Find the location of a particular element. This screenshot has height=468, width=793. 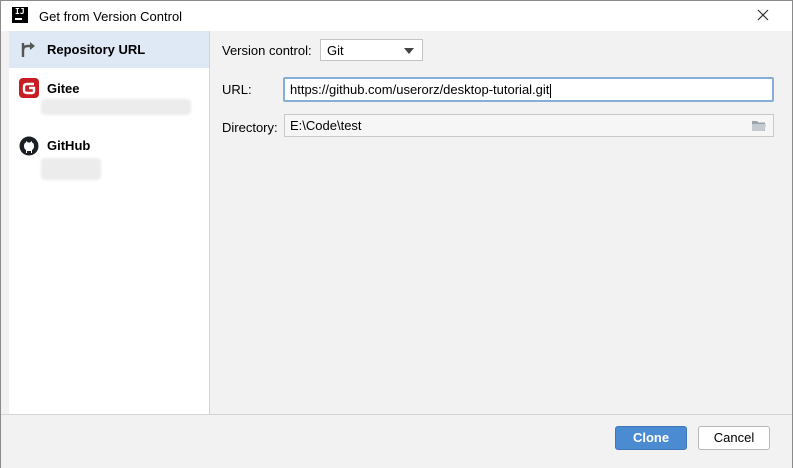

sidebar-item-repository-url: Repository URL is located at coordinates (109, 49).